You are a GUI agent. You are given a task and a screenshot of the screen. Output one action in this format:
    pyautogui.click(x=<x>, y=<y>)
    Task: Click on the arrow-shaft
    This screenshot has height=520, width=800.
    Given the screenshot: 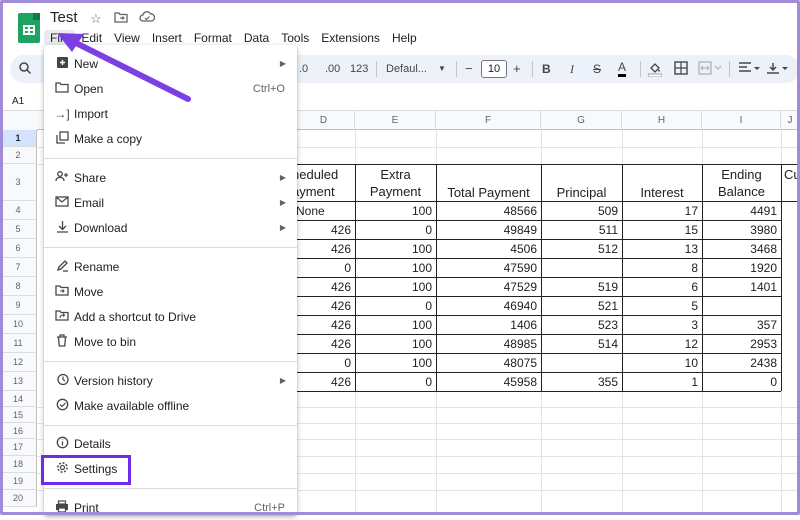 What is the action you would take?
    pyautogui.click(x=129, y=69)
    